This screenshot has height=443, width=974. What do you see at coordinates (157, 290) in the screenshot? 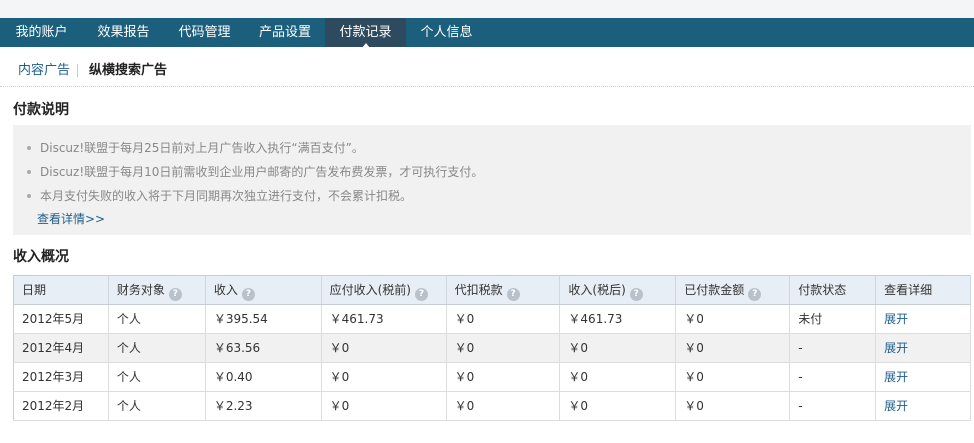
I see `col-header-finance-object: 财务对象?` at bounding box center [157, 290].